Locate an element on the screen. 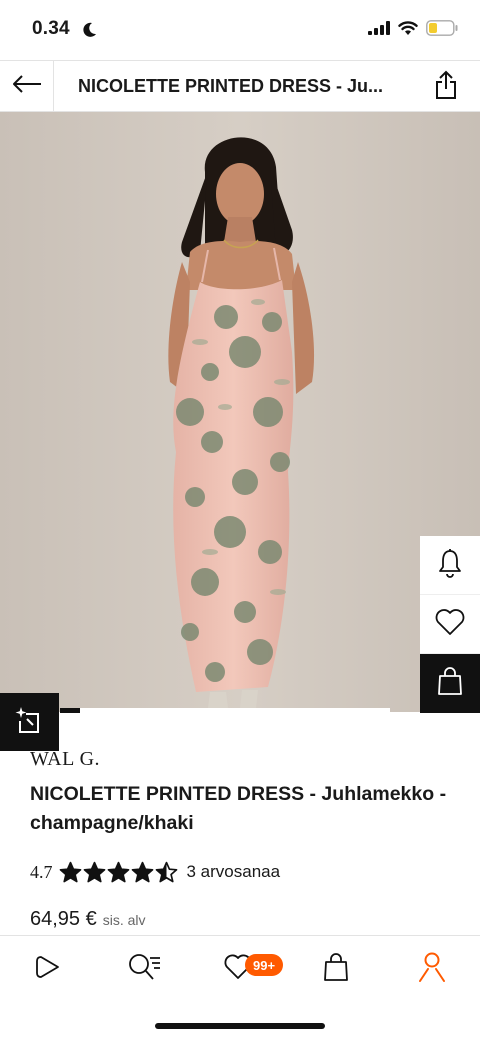 This screenshot has height=1039, width=480. status-icons is located at coordinates (413, 30).